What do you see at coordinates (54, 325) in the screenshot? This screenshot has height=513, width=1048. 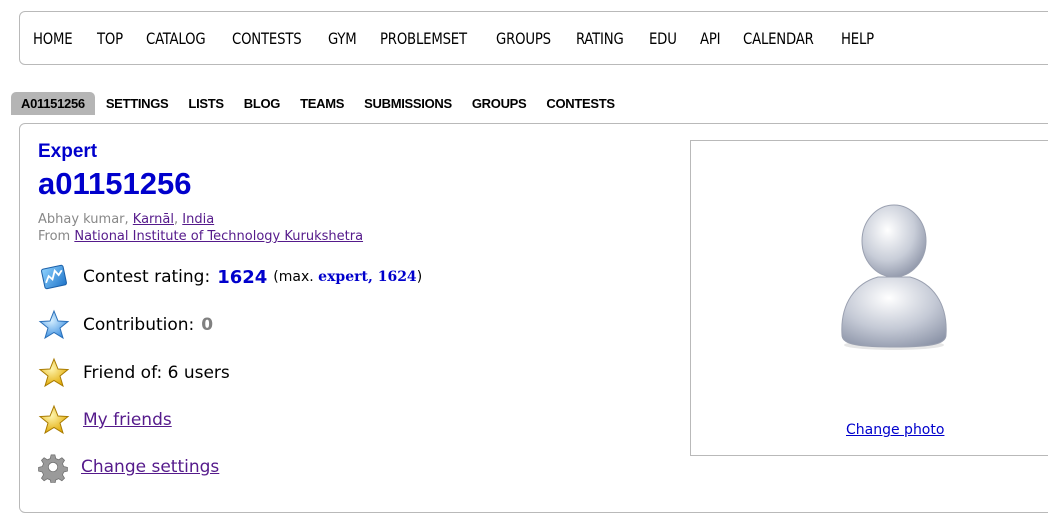 I see `blue-star-icon` at bounding box center [54, 325].